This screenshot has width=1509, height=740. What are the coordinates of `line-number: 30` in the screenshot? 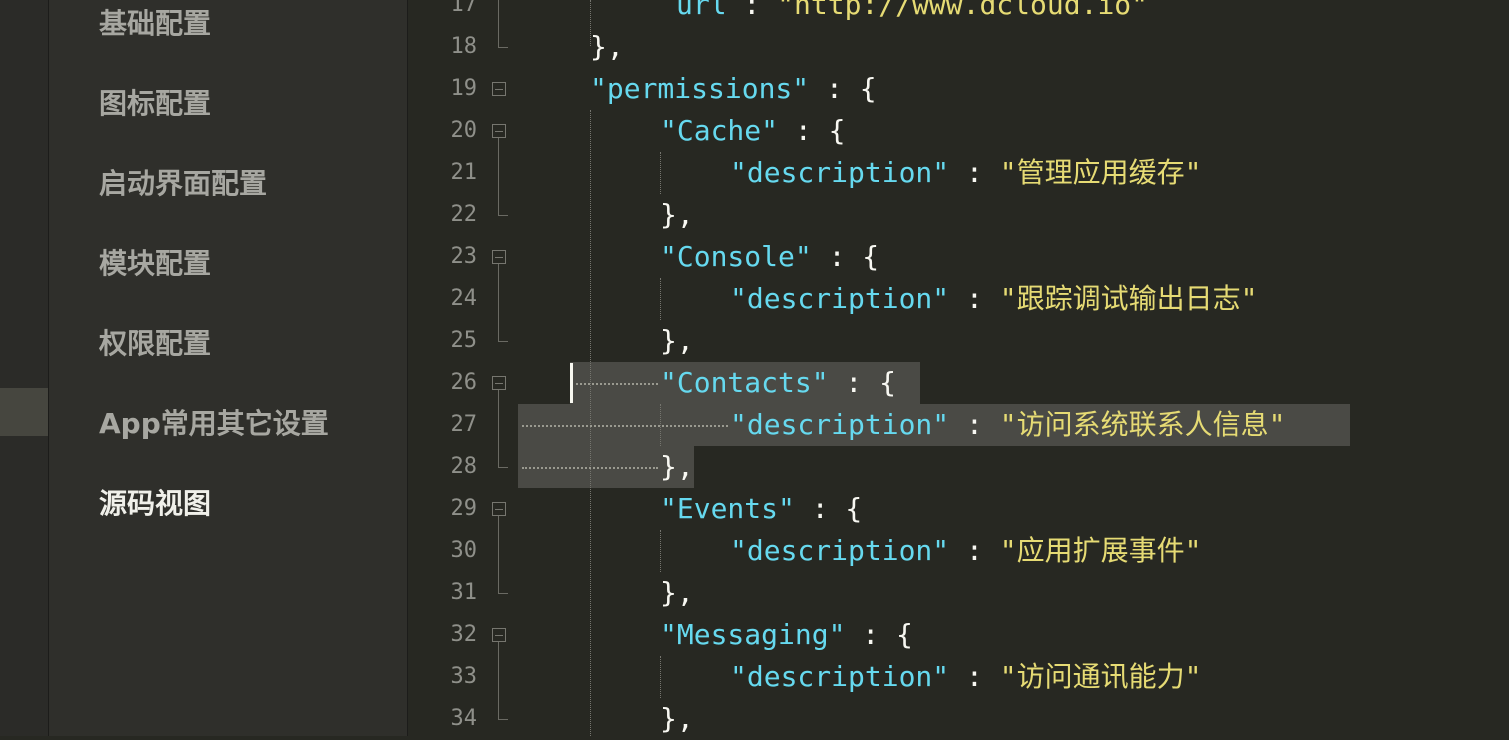 It's located at (464, 550).